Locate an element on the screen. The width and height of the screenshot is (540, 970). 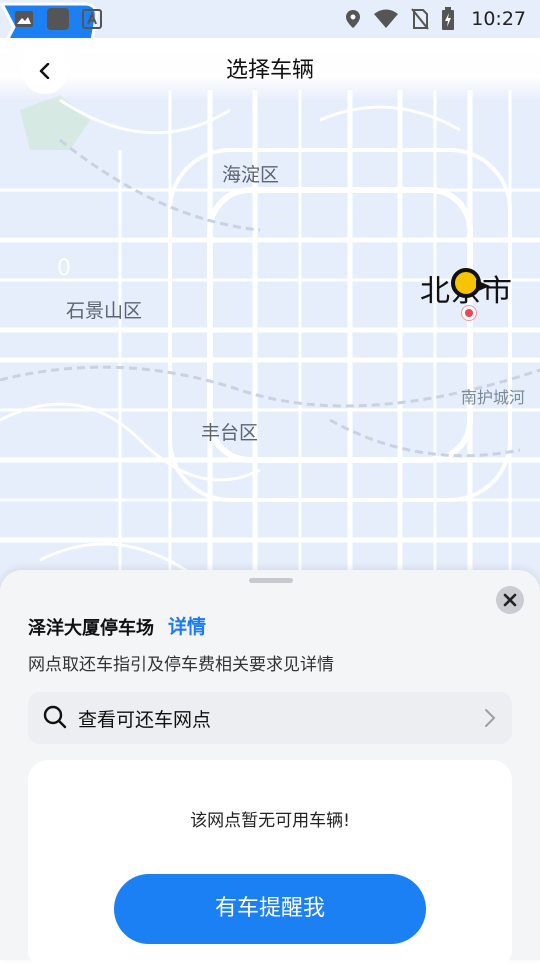
city-center-dot is located at coordinates (469, 313).